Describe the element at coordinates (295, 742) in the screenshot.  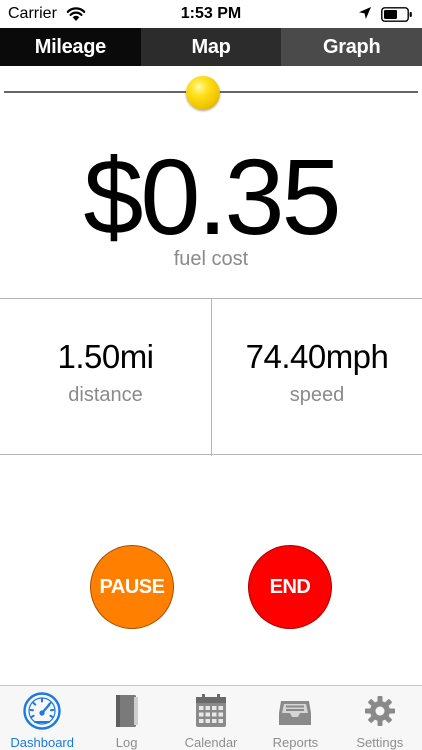
I see `tabbar-label: Reports` at that location.